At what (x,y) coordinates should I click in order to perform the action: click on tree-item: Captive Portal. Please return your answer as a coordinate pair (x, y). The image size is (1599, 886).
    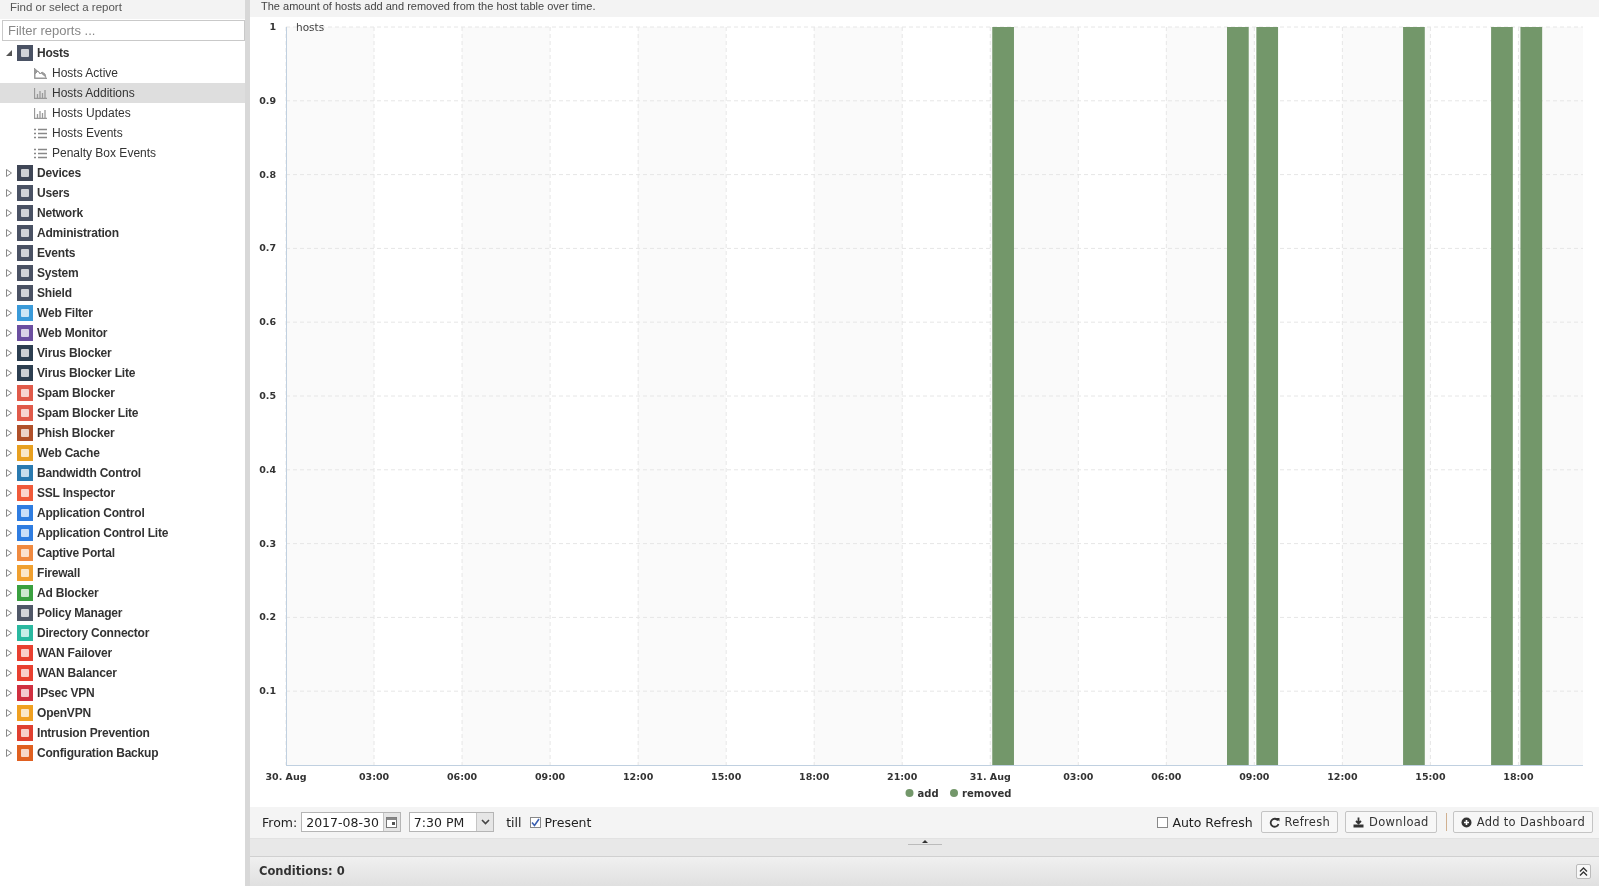
    Looking at the image, I should click on (76, 553).